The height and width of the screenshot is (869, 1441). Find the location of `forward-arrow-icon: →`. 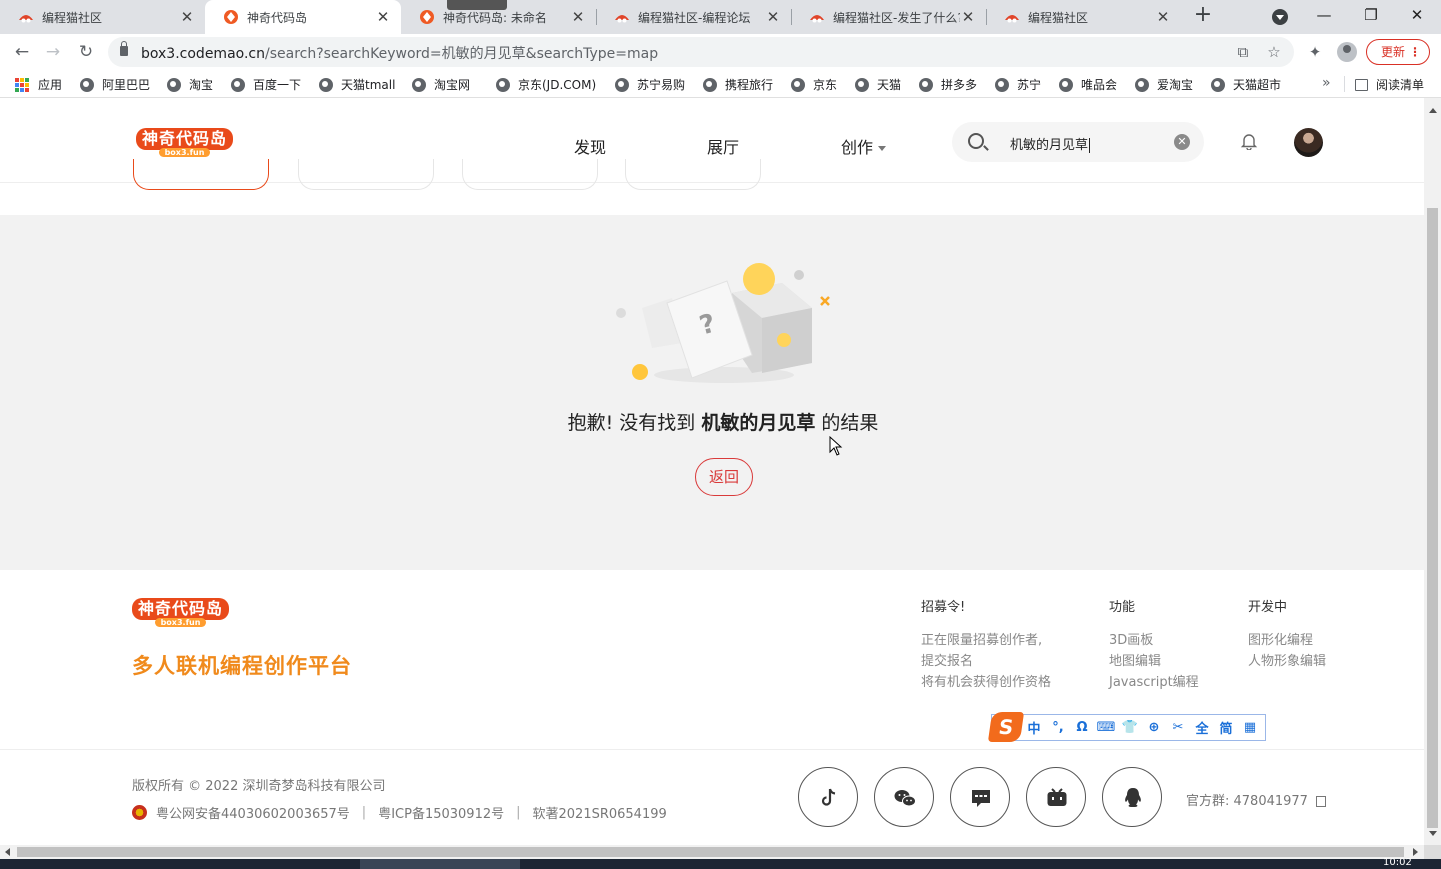

forward-arrow-icon: → is located at coordinates (53, 52).